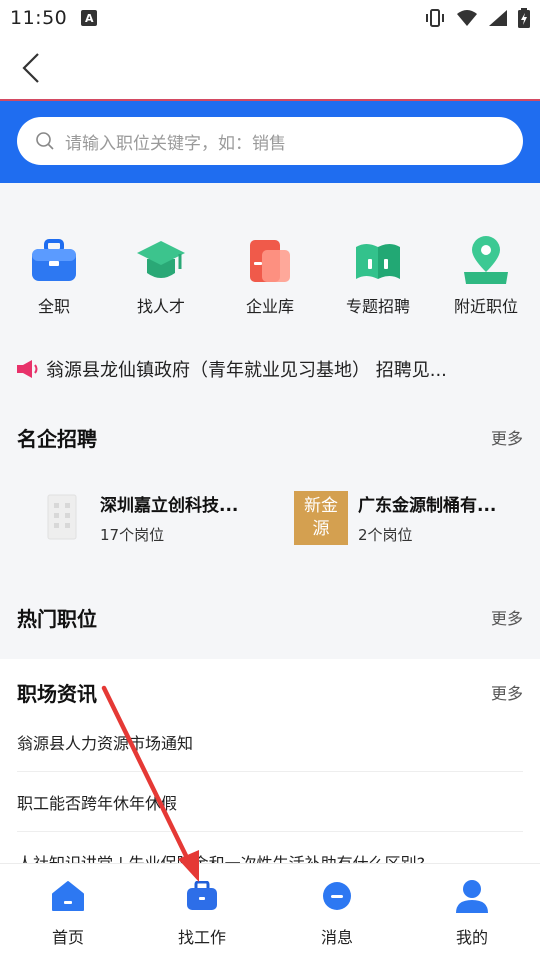 The image size is (540, 960). I want to click on news-item: 人社知识讲堂 | 失业保险金和一次性生活补助有什么区别?, so click(270, 848).